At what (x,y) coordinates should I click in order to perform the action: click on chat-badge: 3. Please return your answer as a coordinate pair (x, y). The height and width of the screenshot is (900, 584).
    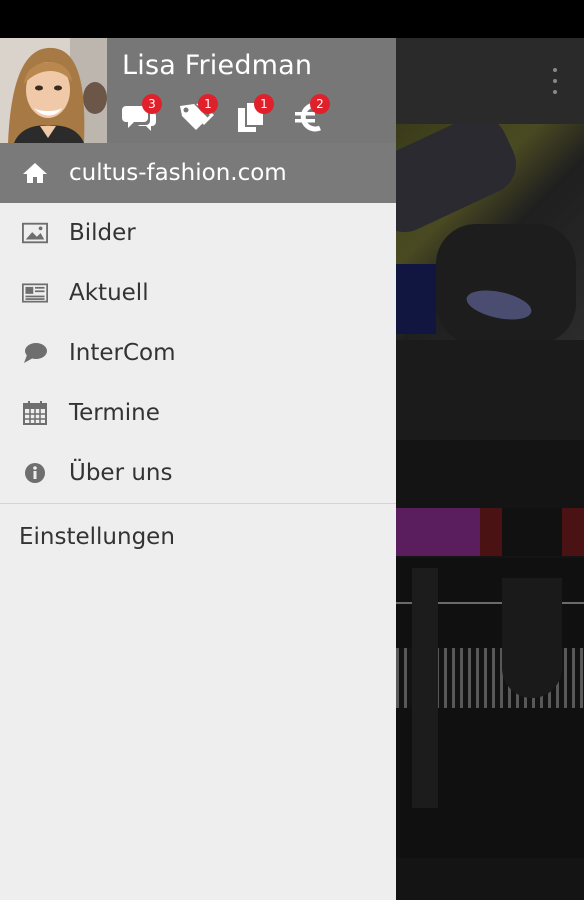
    Looking at the image, I should click on (152, 104).